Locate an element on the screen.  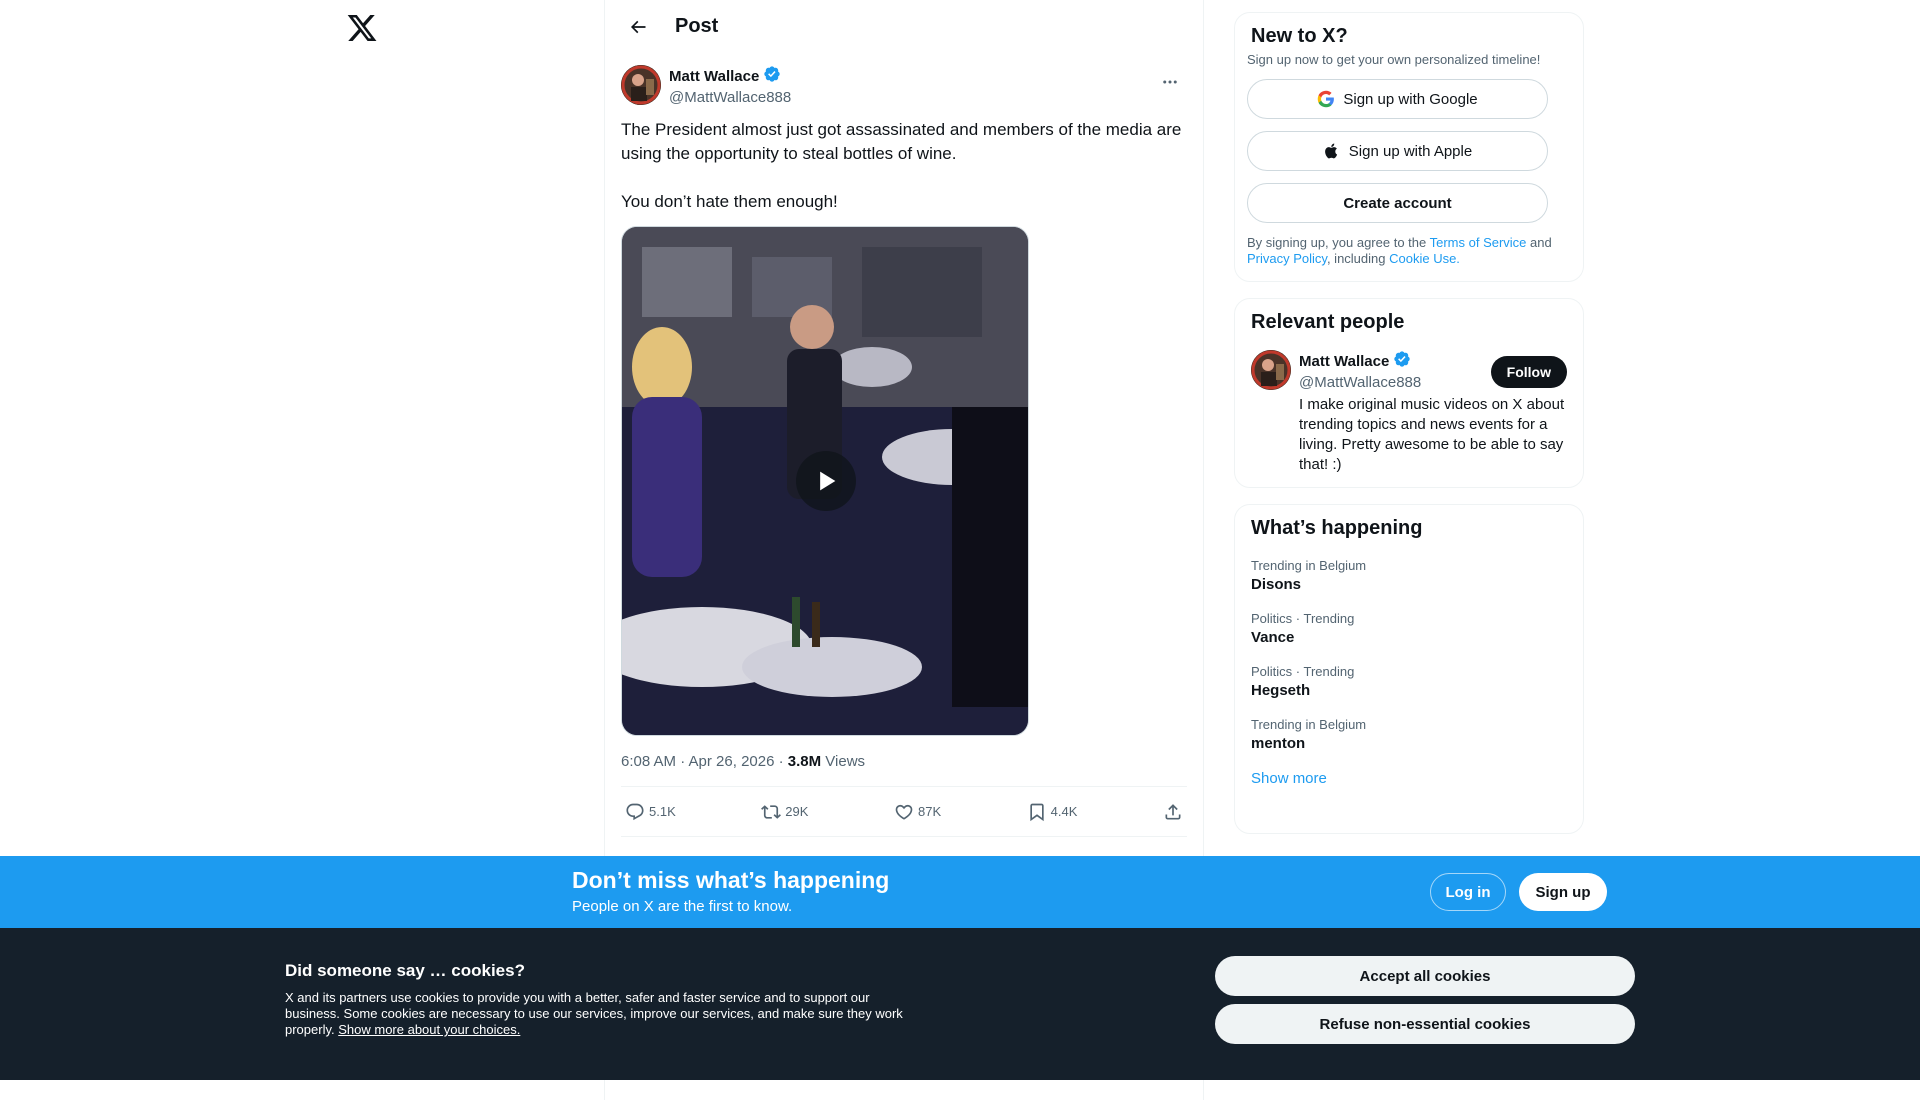
cookie-title: Did someone say … cookies? is located at coordinates (405, 970).